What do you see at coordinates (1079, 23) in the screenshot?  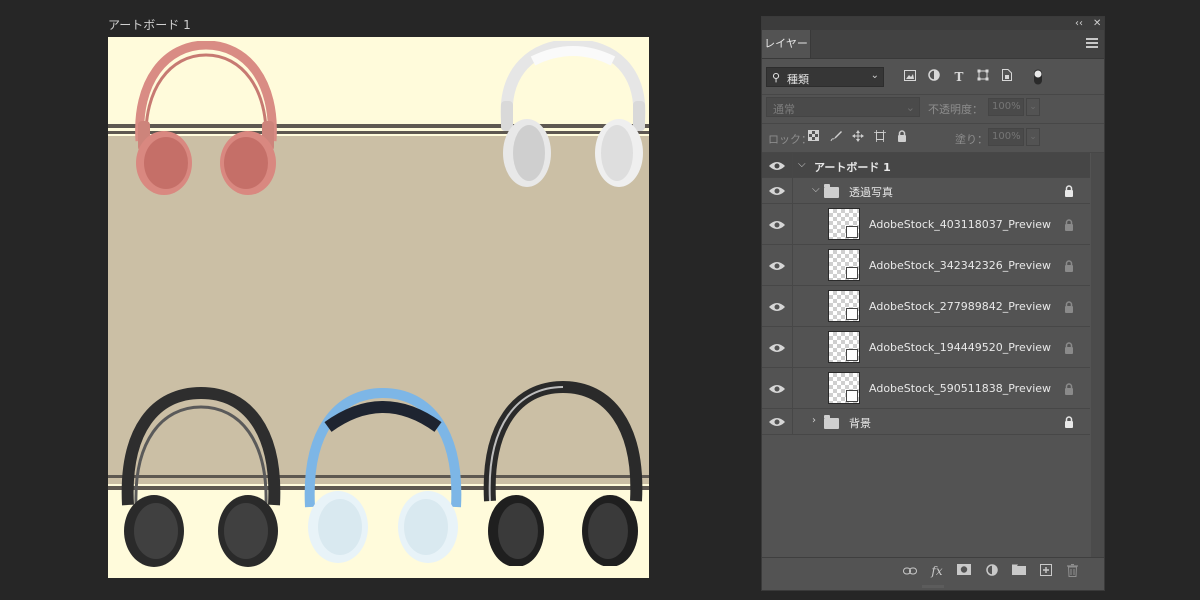 I see `collapse-panel-icon: ‹‹` at bounding box center [1079, 23].